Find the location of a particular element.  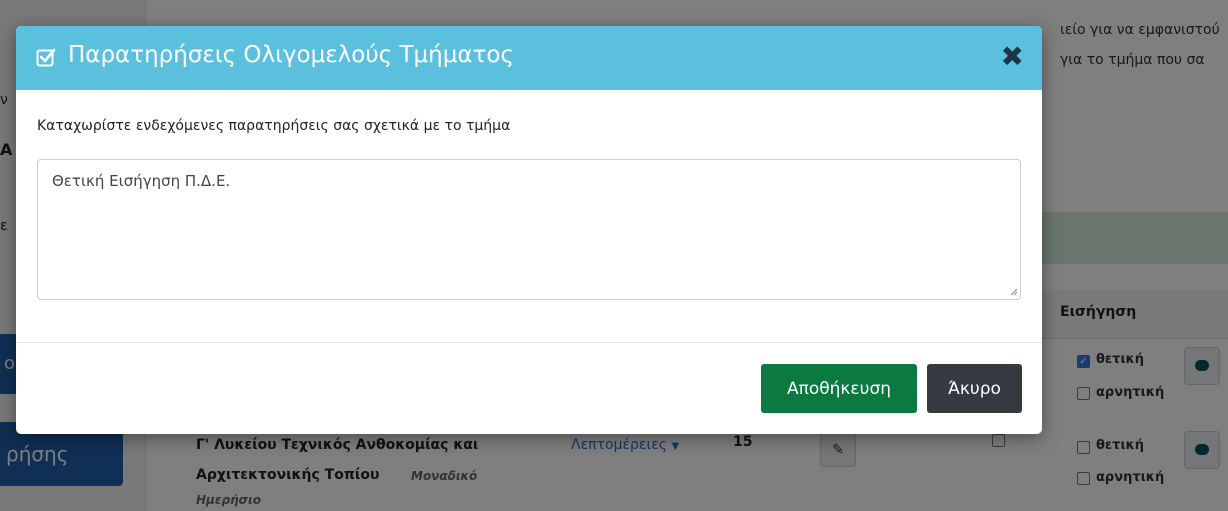

modal-title: Παρατηρήσεις Ολιγομελούς Τμήματος is located at coordinates (291, 55).